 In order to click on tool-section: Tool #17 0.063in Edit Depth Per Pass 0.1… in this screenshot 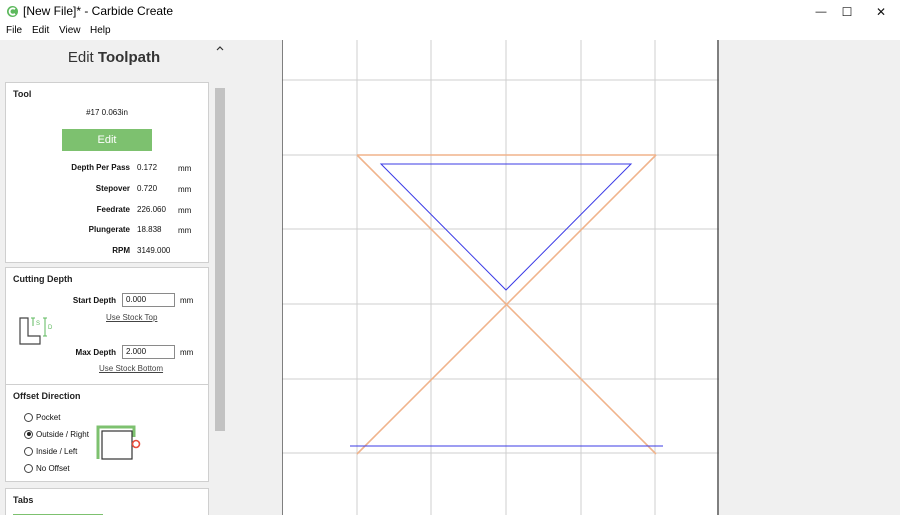, I will do `click(107, 172)`.